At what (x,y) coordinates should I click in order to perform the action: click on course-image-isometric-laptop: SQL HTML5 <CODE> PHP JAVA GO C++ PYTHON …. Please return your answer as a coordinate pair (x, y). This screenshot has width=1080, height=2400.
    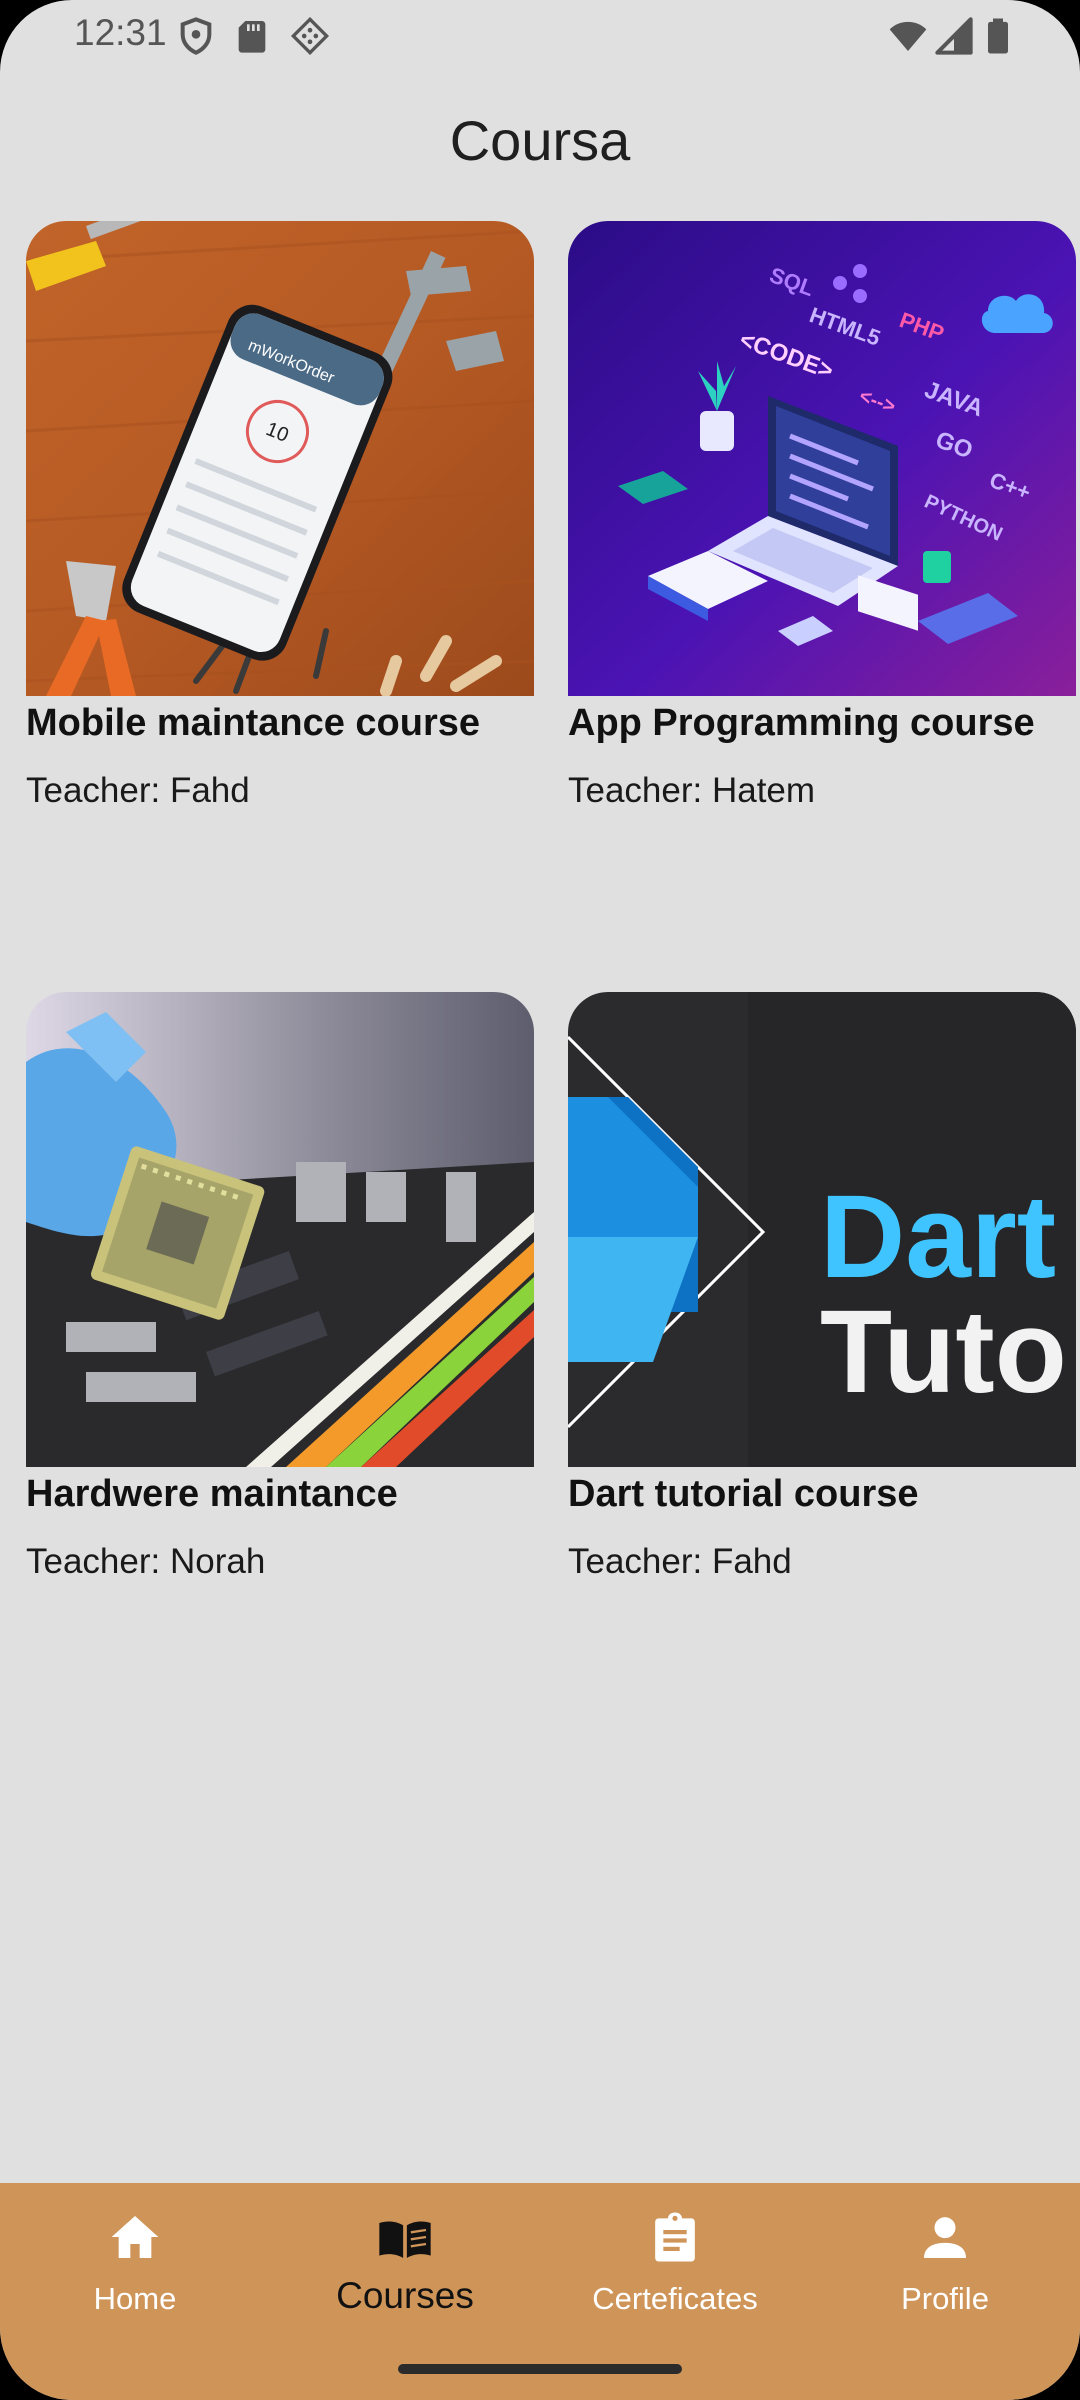
    Looking at the image, I should click on (822, 458).